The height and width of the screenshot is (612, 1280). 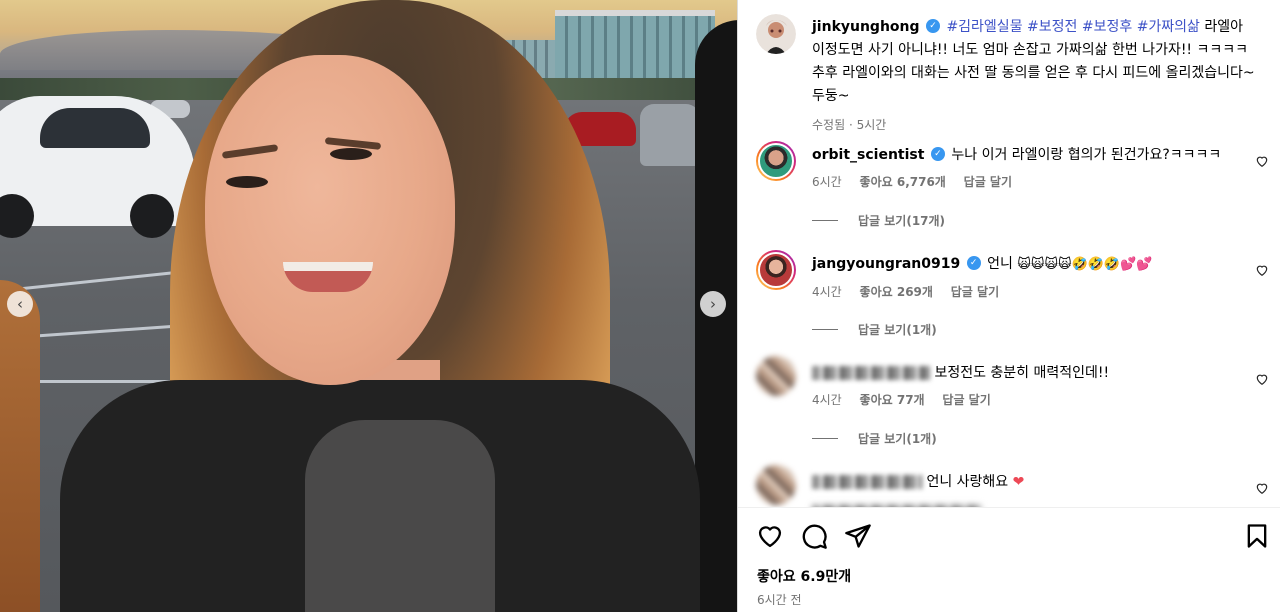 What do you see at coordinates (1027, 292) in the screenshot?
I see `comment-meta: 4시간 좋아요 269개 답글 달기` at bounding box center [1027, 292].